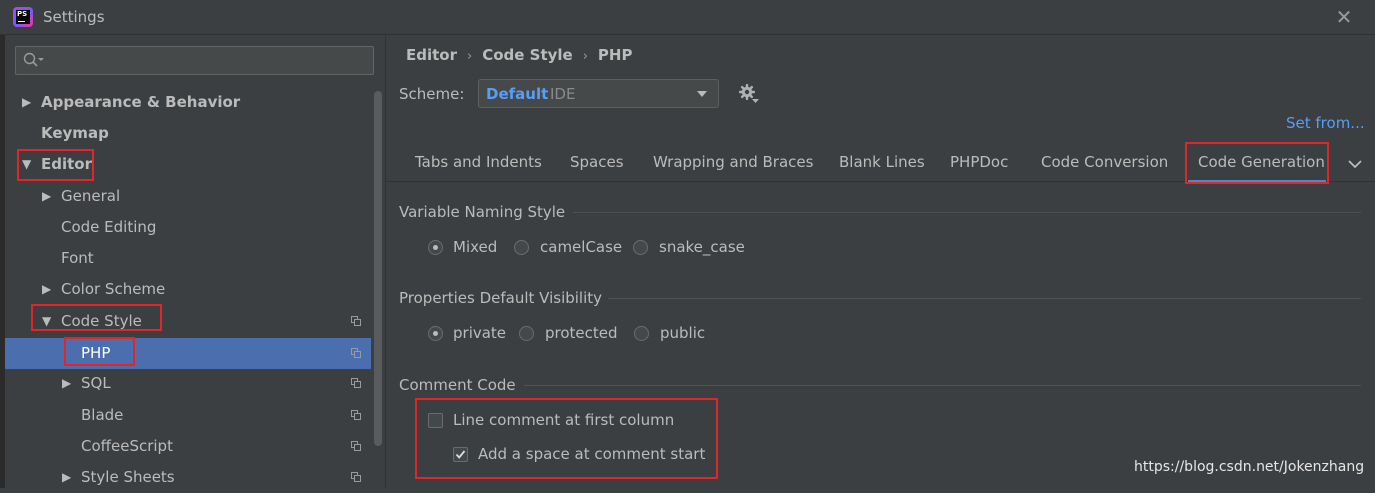 This screenshot has height=493, width=1375. Describe the element at coordinates (188, 353) in the screenshot. I see `tree-item-php: PHP` at that location.